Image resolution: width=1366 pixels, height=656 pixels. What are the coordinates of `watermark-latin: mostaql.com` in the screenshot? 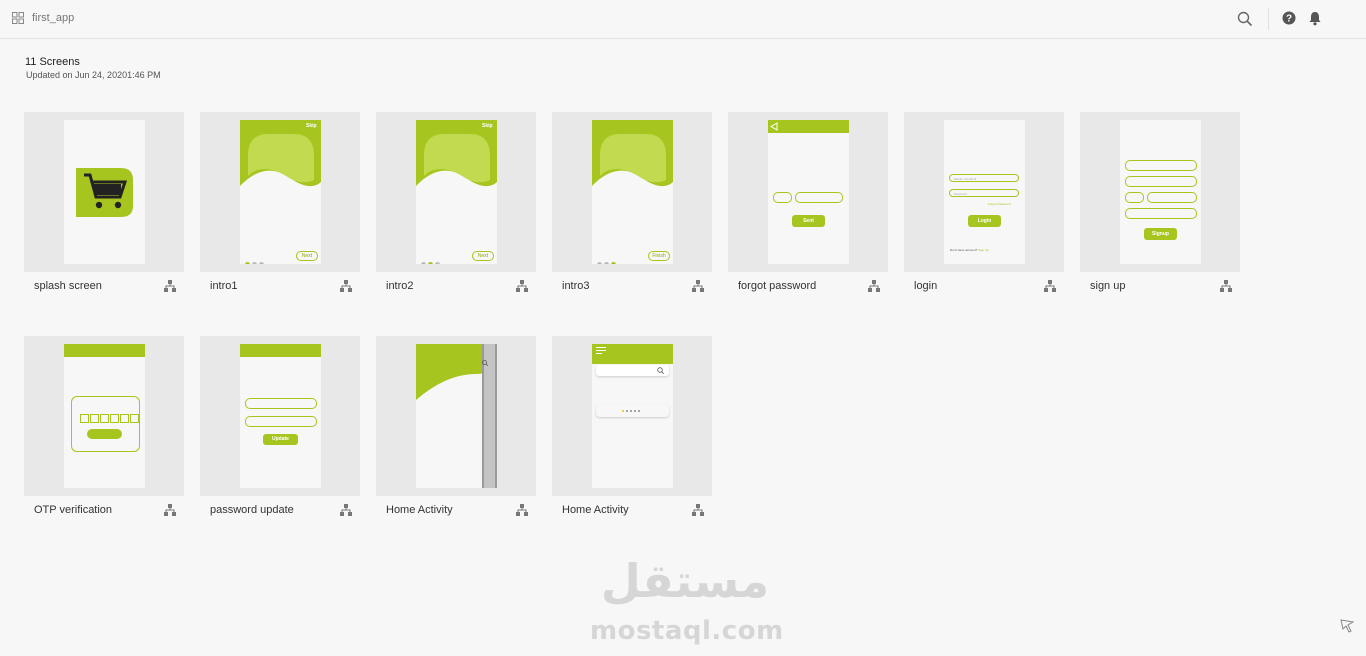 It's located at (687, 631).